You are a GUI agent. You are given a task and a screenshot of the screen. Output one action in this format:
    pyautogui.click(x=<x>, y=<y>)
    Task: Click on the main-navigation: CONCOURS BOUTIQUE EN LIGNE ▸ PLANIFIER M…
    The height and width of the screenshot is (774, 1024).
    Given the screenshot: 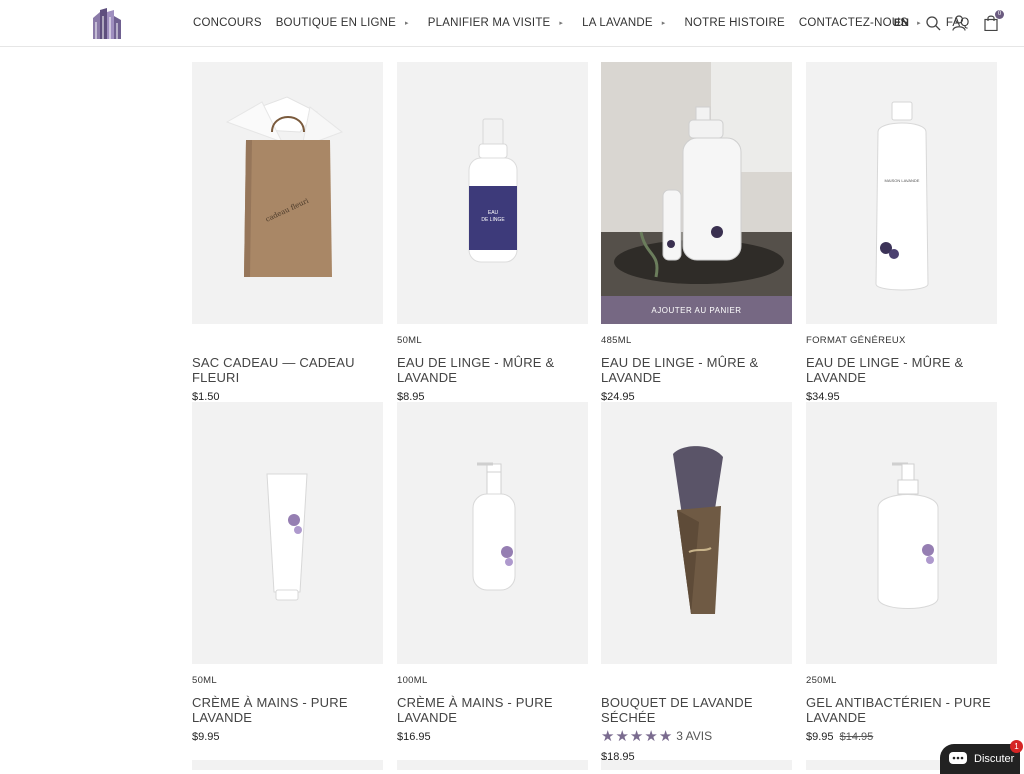 What is the action you would take?
    pyautogui.click(x=581, y=23)
    